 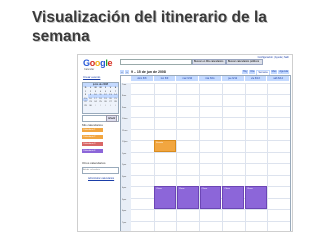 I want to click on hour-label: 2pm, so click(x=124, y=165).